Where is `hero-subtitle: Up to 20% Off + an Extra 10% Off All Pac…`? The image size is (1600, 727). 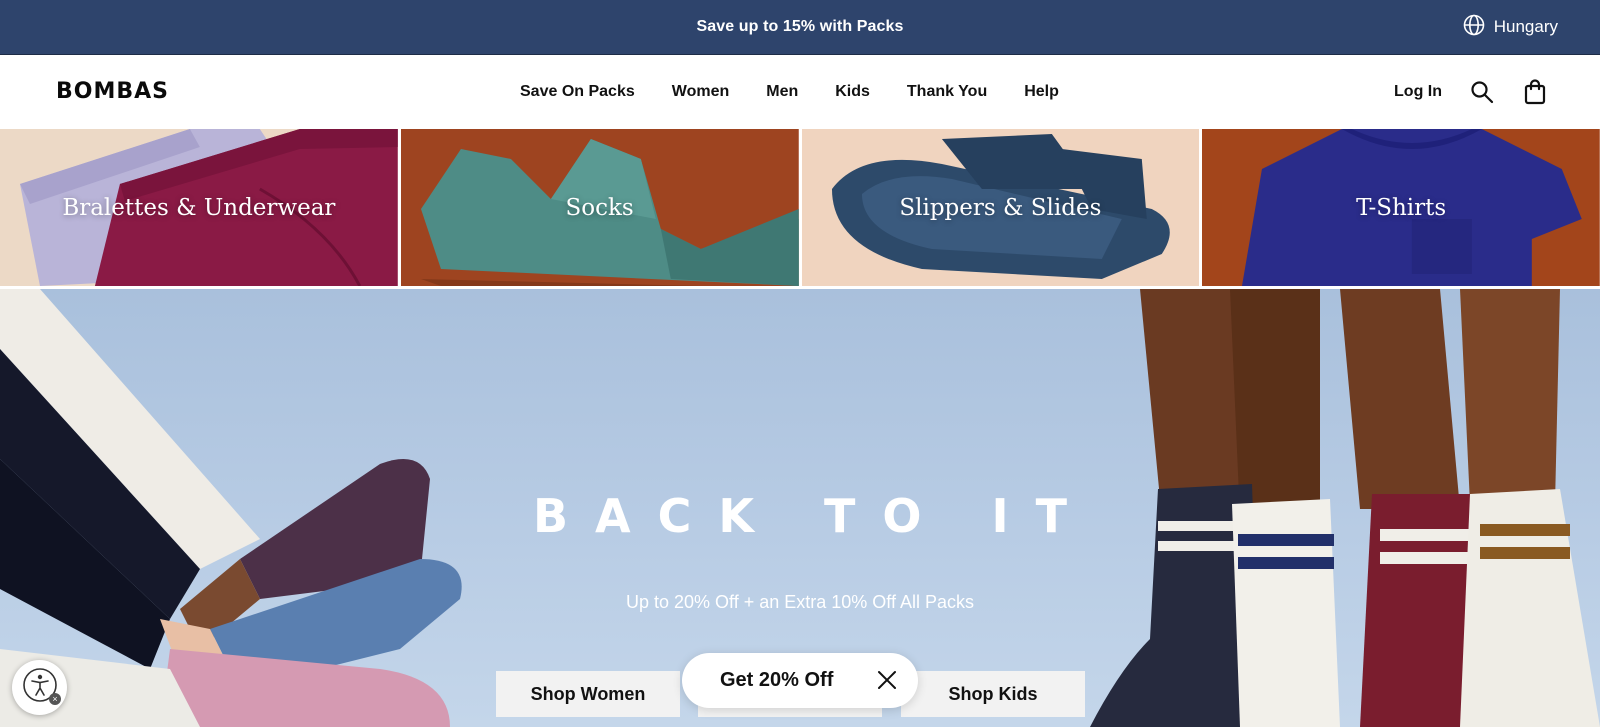
hero-subtitle: Up to 20% Off + an Extra 10% Off All Pac… is located at coordinates (799, 602).